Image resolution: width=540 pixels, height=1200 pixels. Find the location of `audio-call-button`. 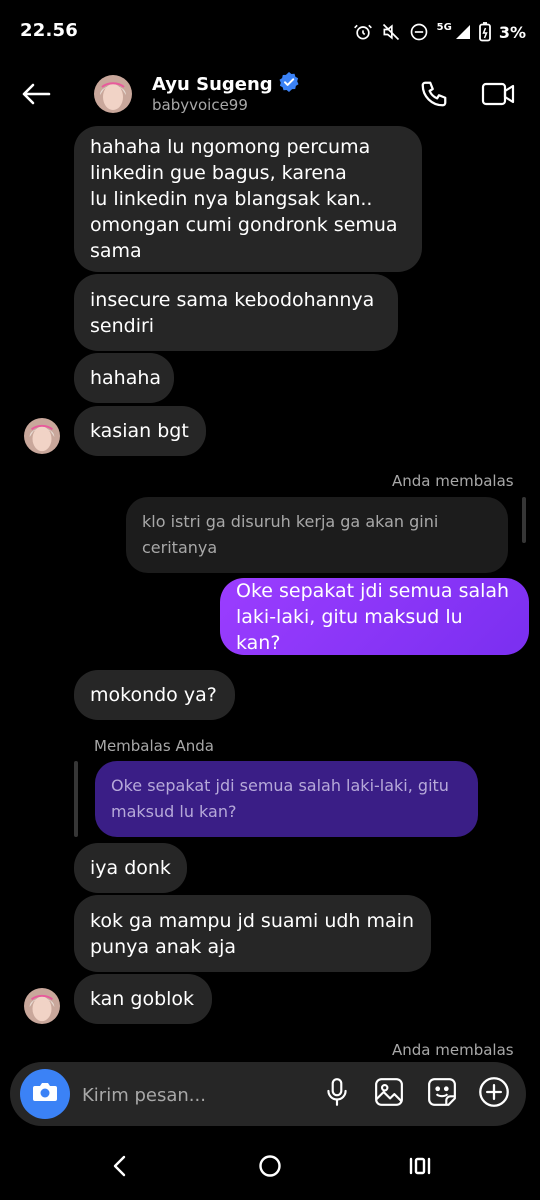

audio-call-button is located at coordinates (434, 96).